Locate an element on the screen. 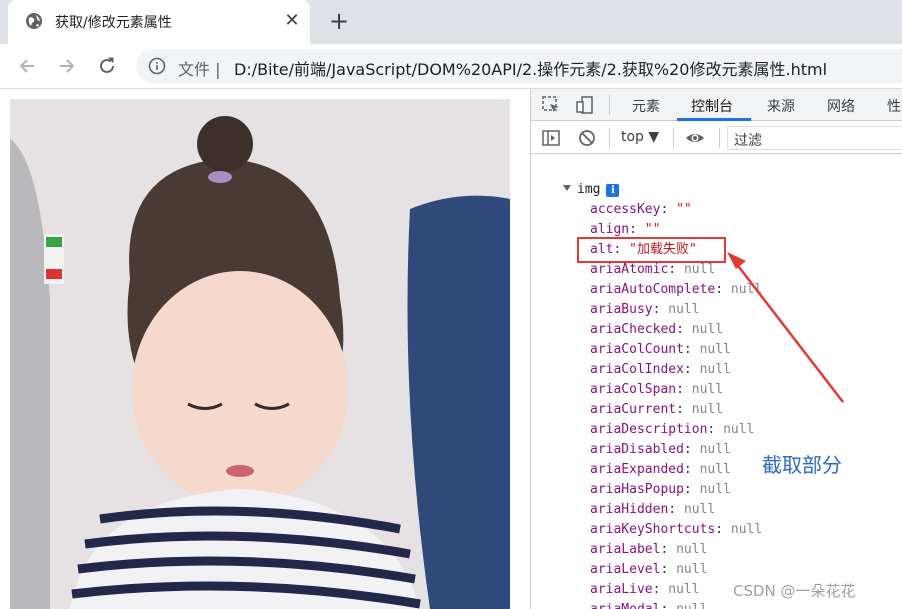 The height and width of the screenshot is (609, 902). tab-elements: 元素 is located at coordinates (646, 106).